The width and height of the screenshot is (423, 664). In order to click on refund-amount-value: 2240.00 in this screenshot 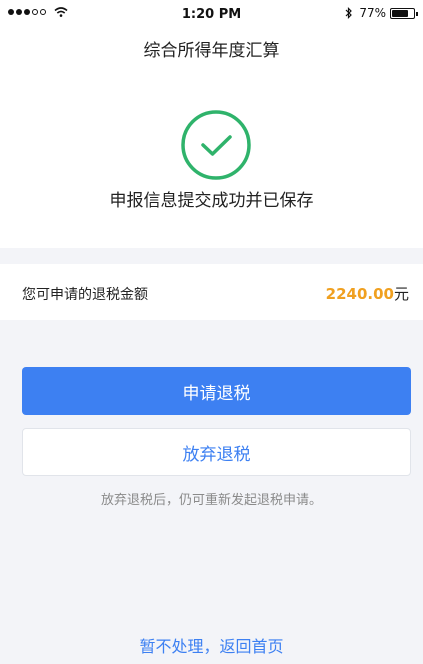, I will do `click(359, 294)`.